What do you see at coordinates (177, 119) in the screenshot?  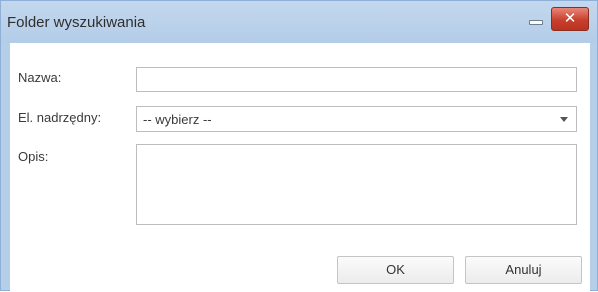 I see `parent-select-value: -- wybierz --` at bounding box center [177, 119].